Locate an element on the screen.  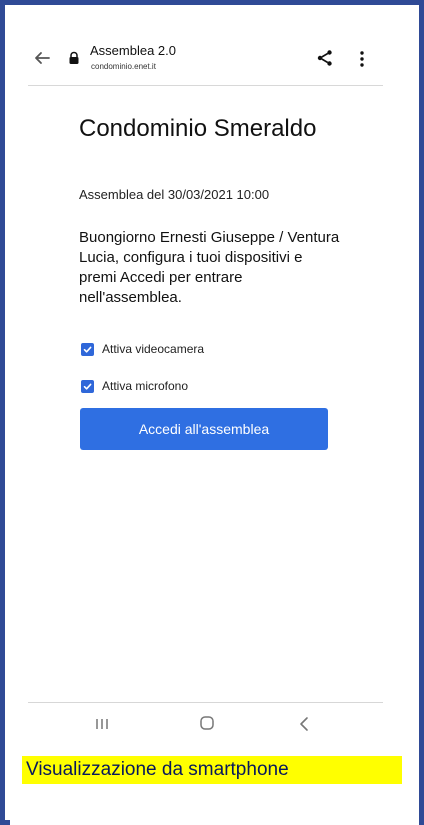
site-url: condominio.enet.it is located at coordinates (123, 67).